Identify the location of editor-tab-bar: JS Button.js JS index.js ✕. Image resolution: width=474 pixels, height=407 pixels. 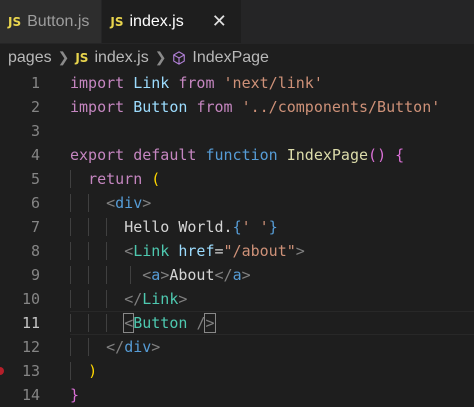
(237, 22).